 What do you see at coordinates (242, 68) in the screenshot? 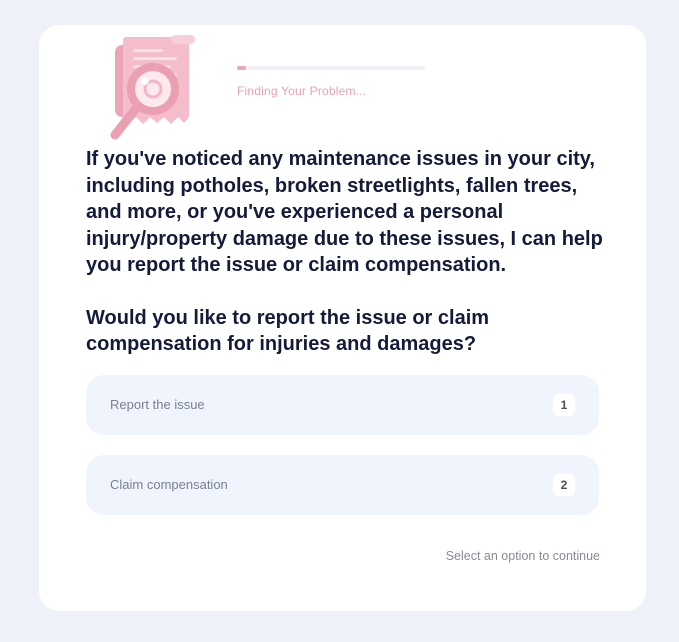
I see `progress-fill` at bounding box center [242, 68].